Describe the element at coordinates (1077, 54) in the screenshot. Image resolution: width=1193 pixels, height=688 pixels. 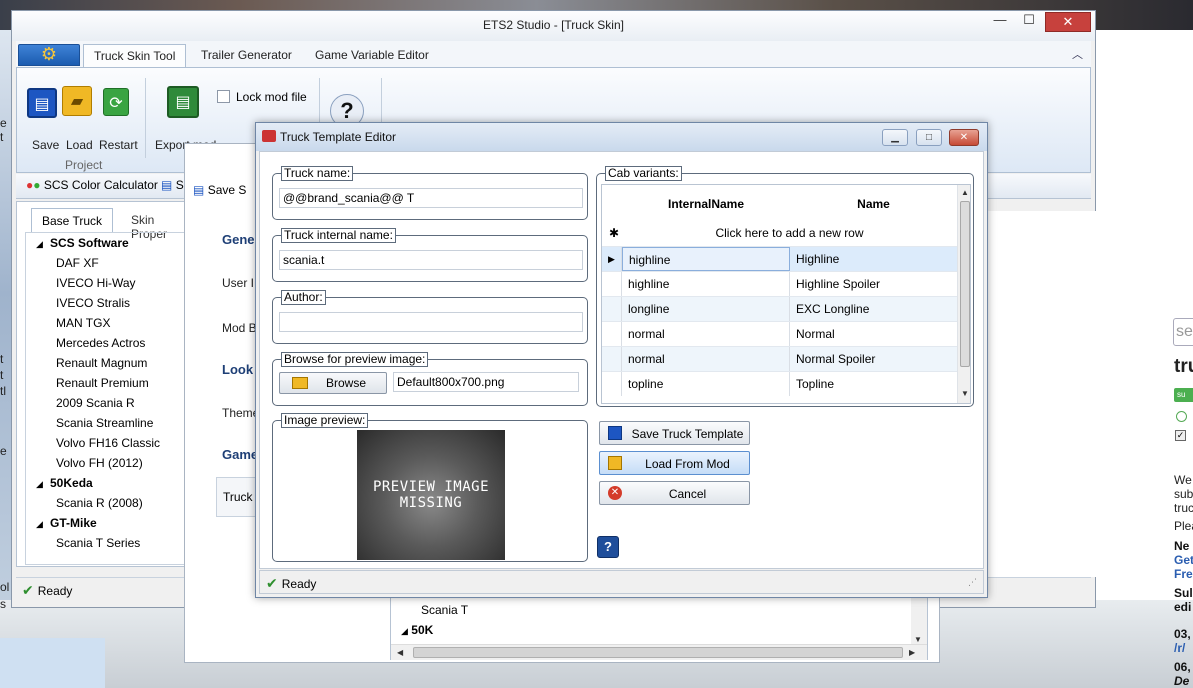
I see `ribbon-collapse-chevron-icon: ︿` at that location.